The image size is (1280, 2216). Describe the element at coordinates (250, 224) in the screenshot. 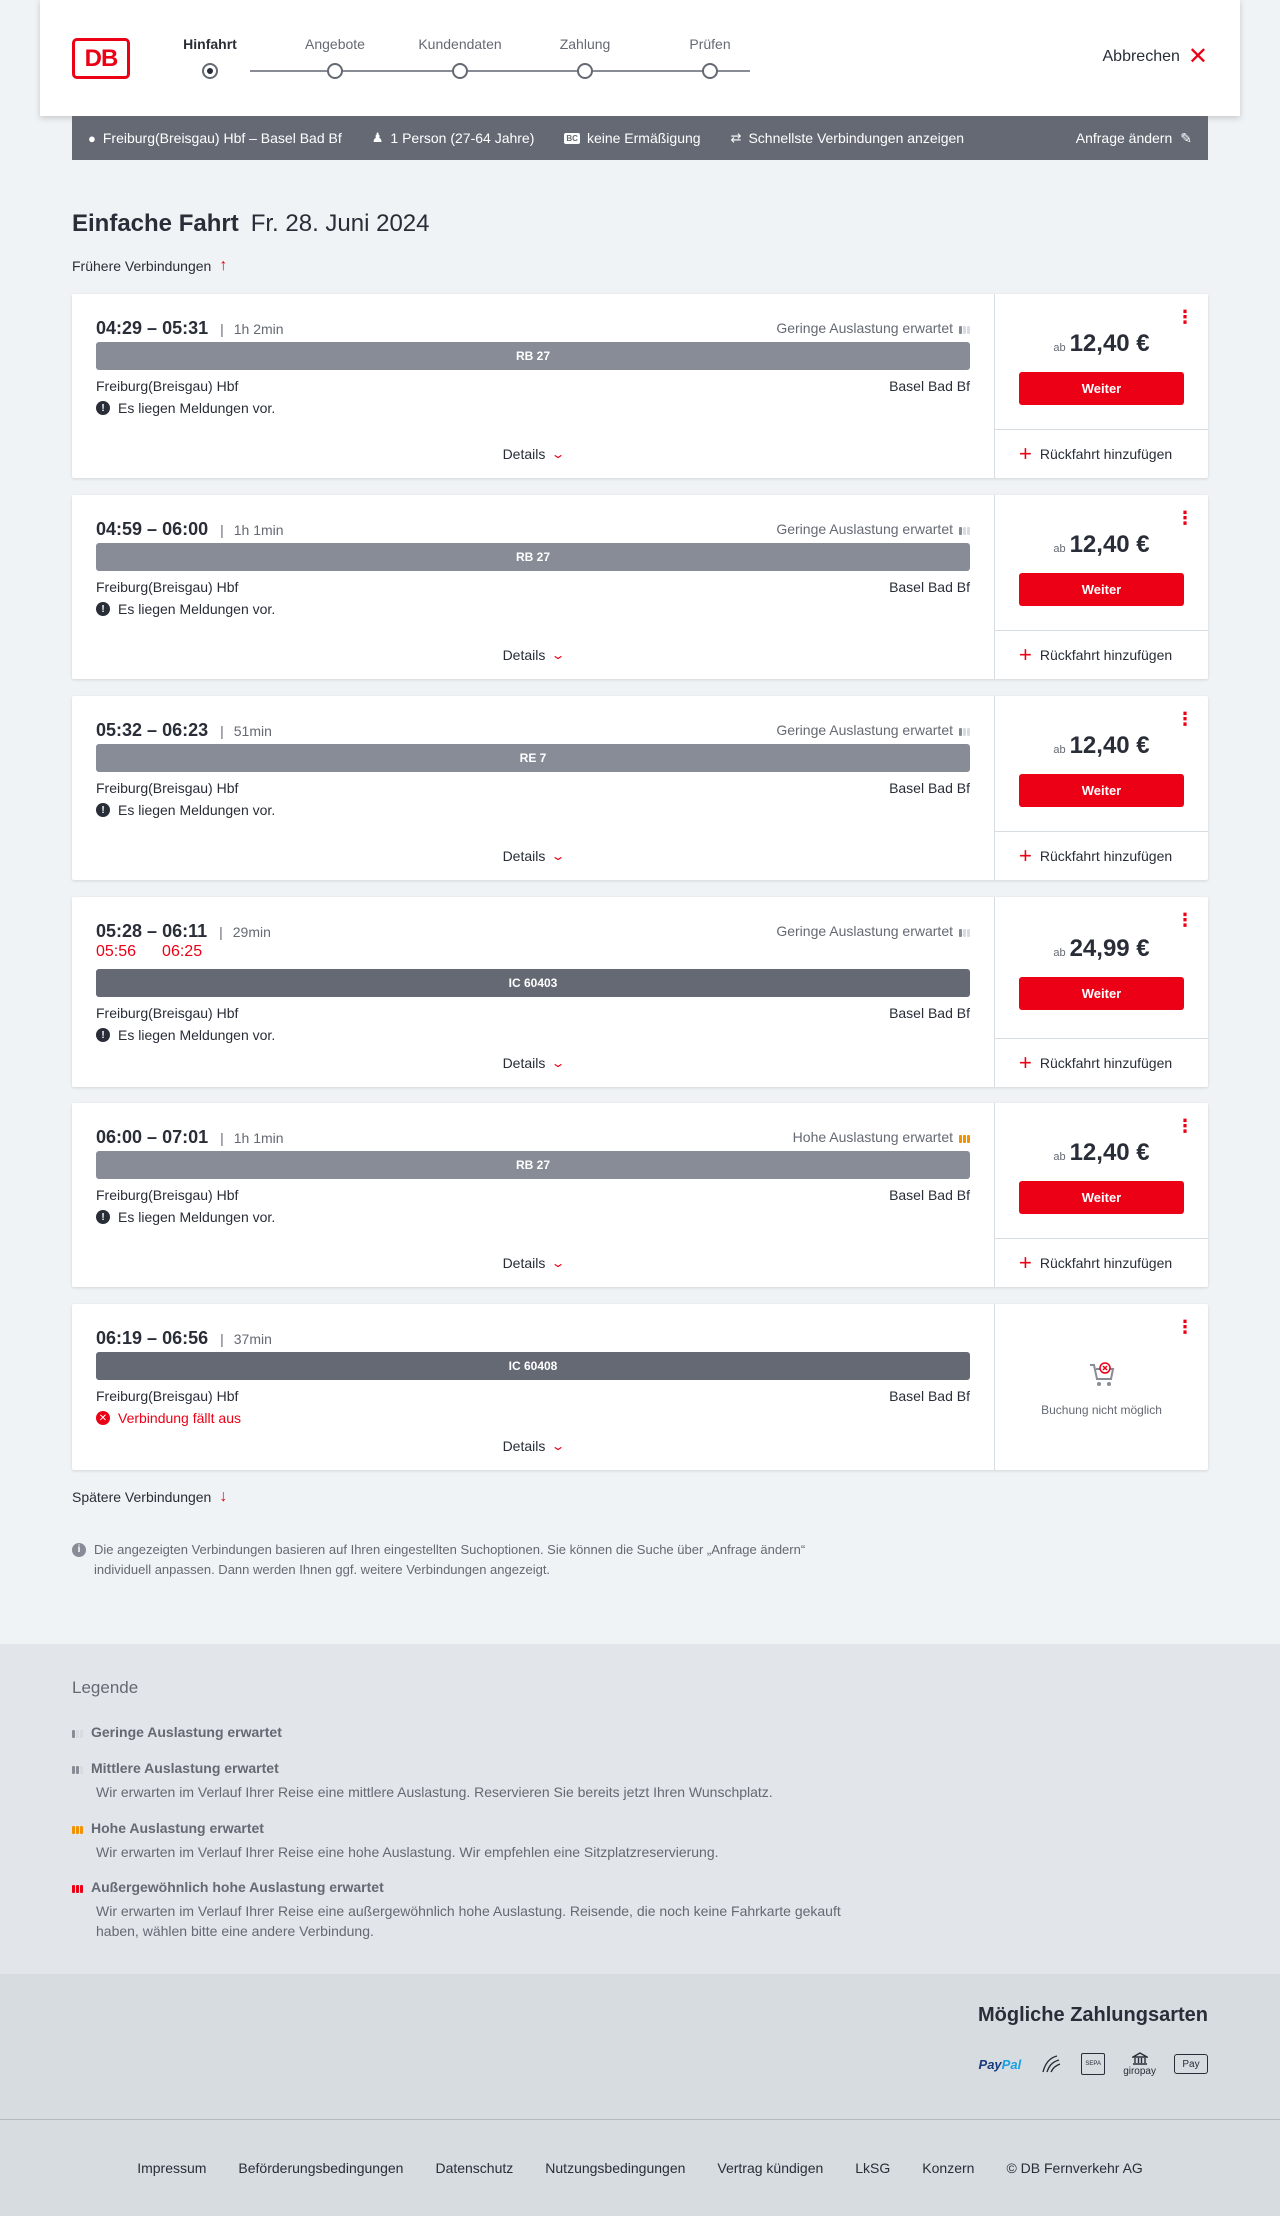

I see `page-title: Einfache Fahrt Fr. 28. Juni 2024` at that location.